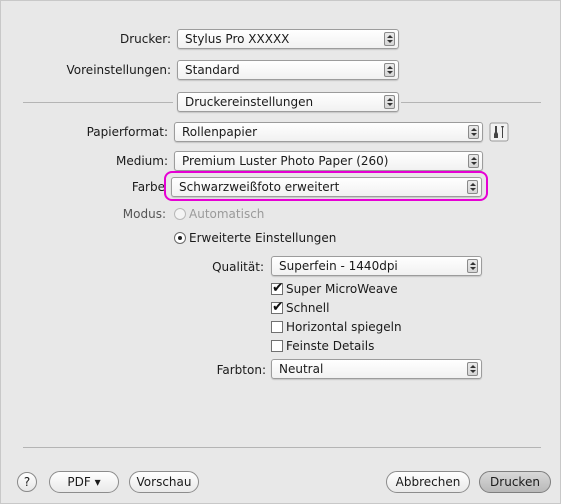  What do you see at coordinates (277, 327) in the screenshot?
I see `horizontal-spiegeln-checkbox` at bounding box center [277, 327].